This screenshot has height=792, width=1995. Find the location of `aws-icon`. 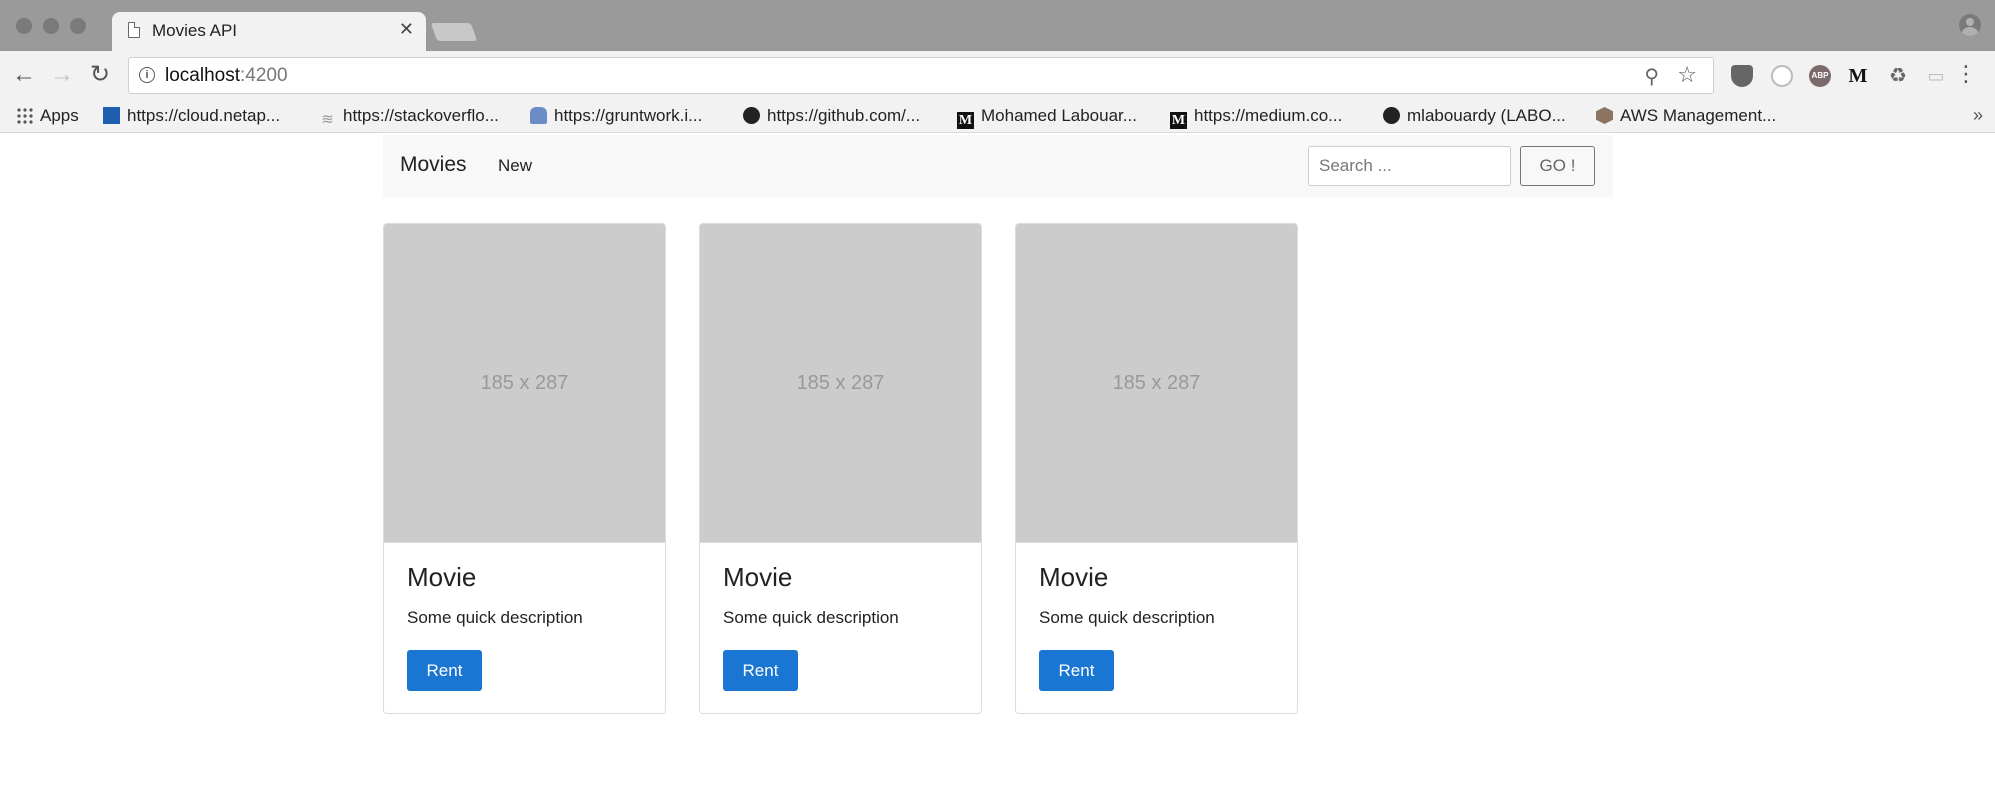

aws-icon is located at coordinates (1604, 115).